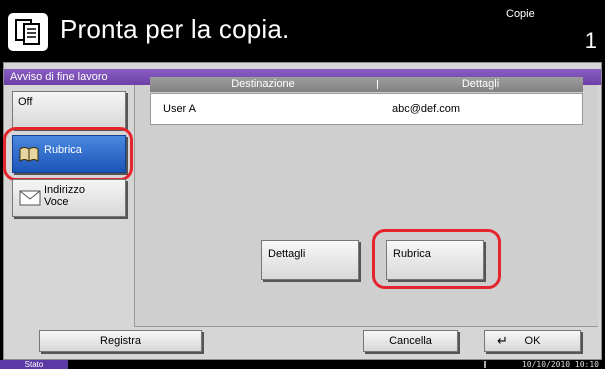 The image size is (605, 369). I want to click on email-address-label-line2: Voce, so click(56, 202).